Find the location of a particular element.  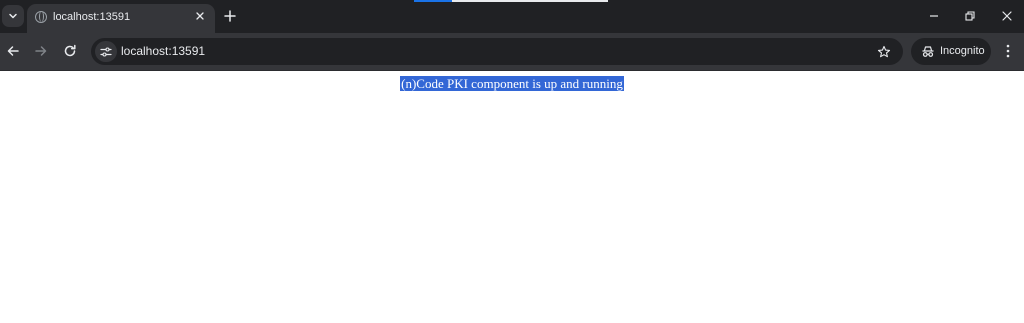

forward-button is located at coordinates (41, 51).